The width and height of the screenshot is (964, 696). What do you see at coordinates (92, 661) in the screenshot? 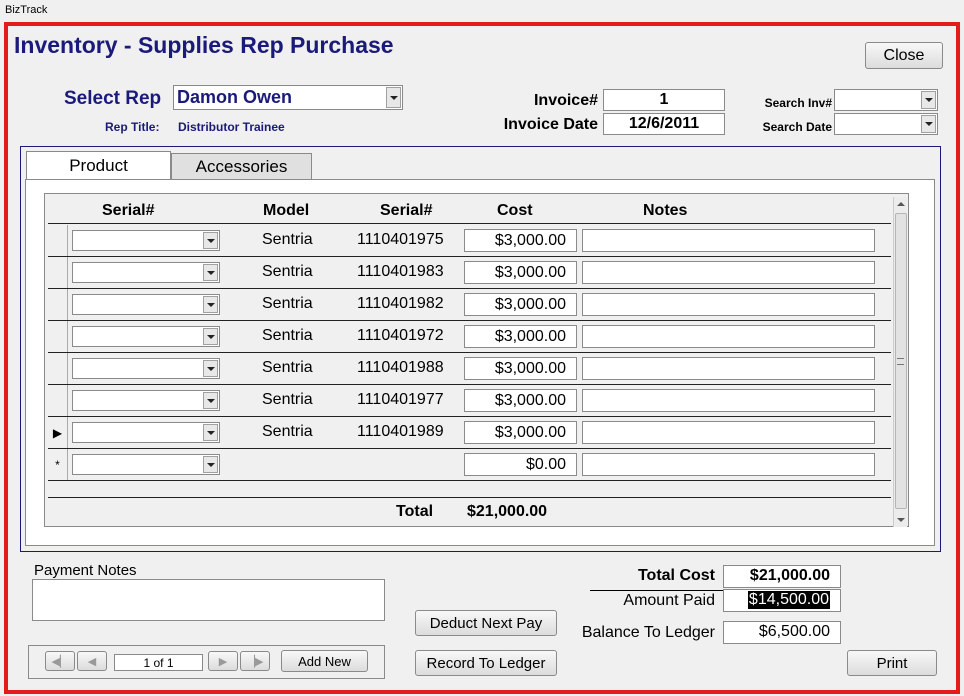
I see `prev-record-icon: ◀` at bounding box center [92, 661].